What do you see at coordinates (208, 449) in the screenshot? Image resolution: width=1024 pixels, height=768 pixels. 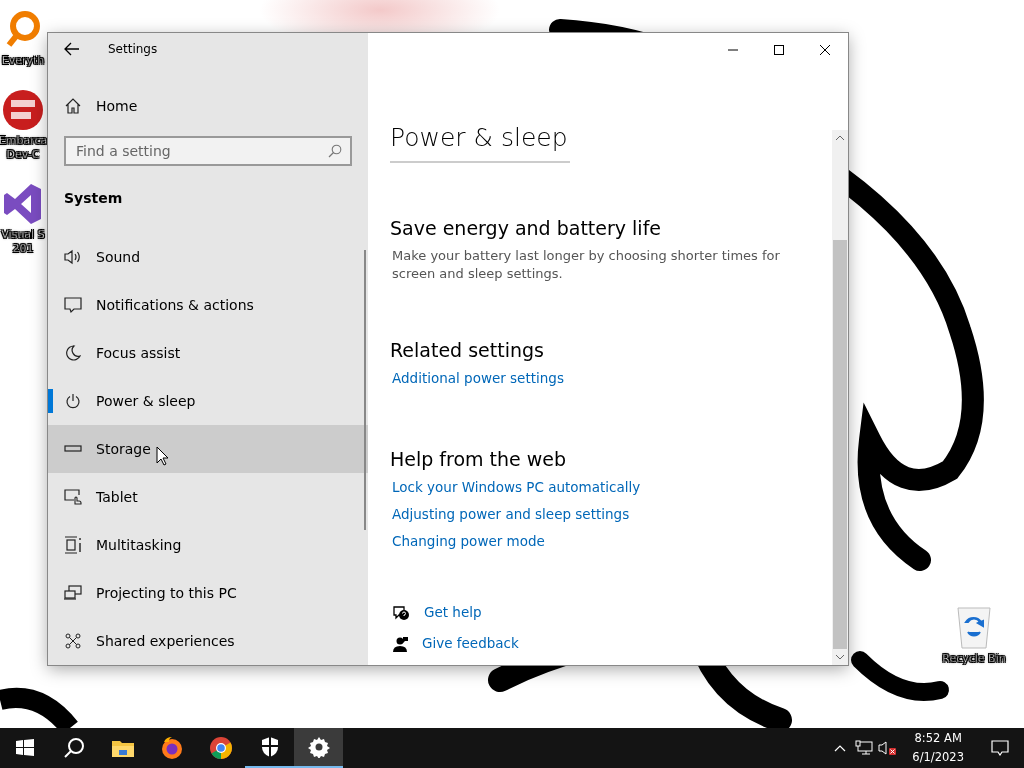 I see `sidebar-item: Storage` at bounding box center [208, 449].